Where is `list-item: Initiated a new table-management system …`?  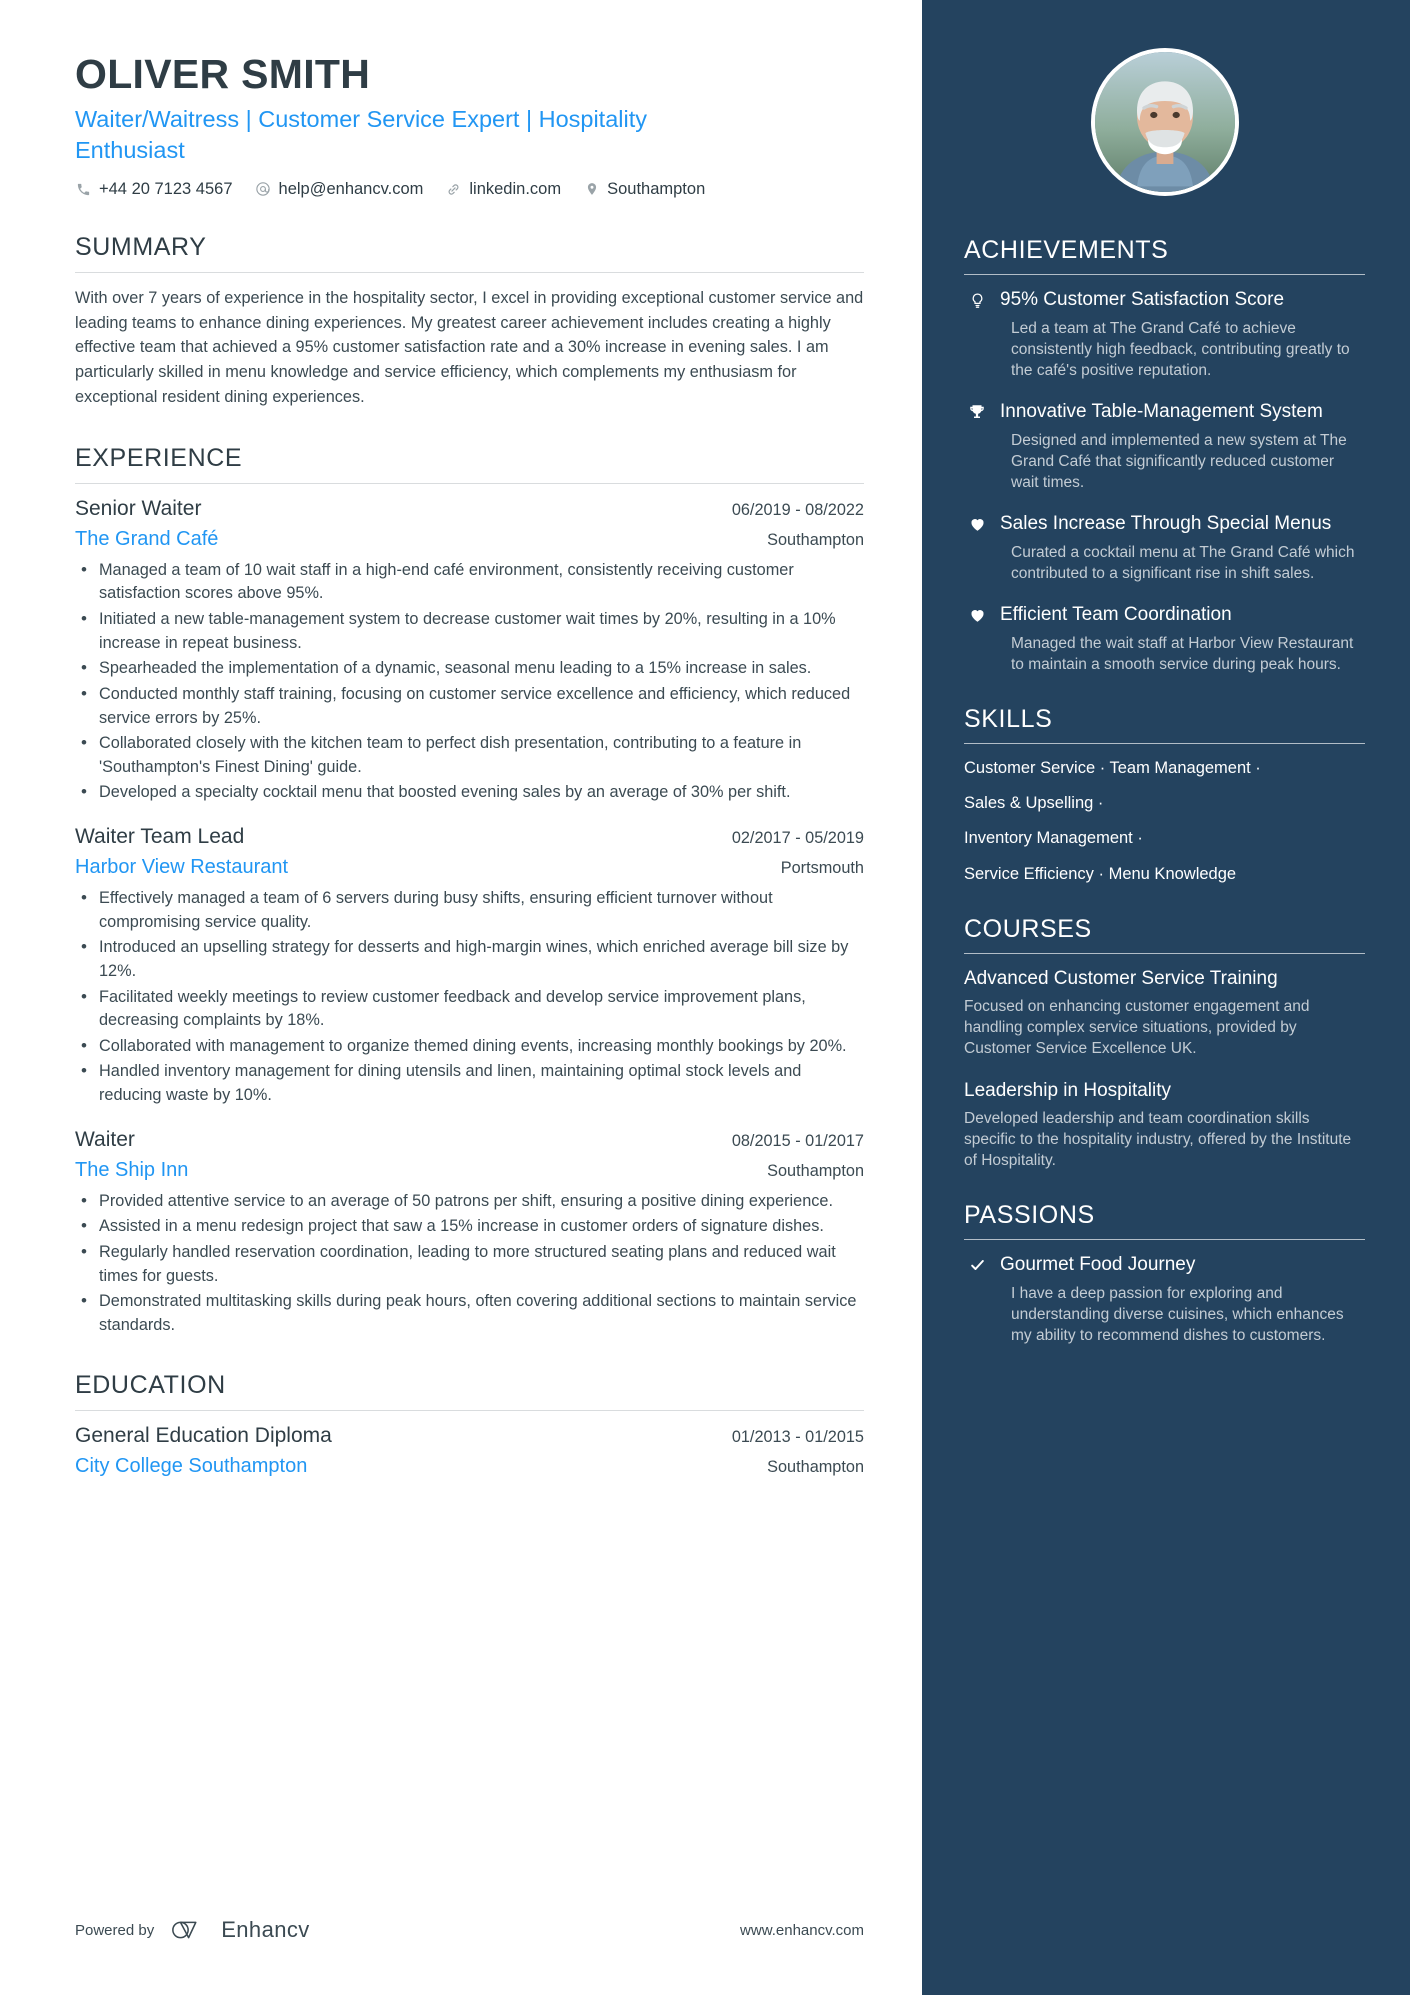 list-item: Initiated a new table-management system … is located at coordinates (469, 631).